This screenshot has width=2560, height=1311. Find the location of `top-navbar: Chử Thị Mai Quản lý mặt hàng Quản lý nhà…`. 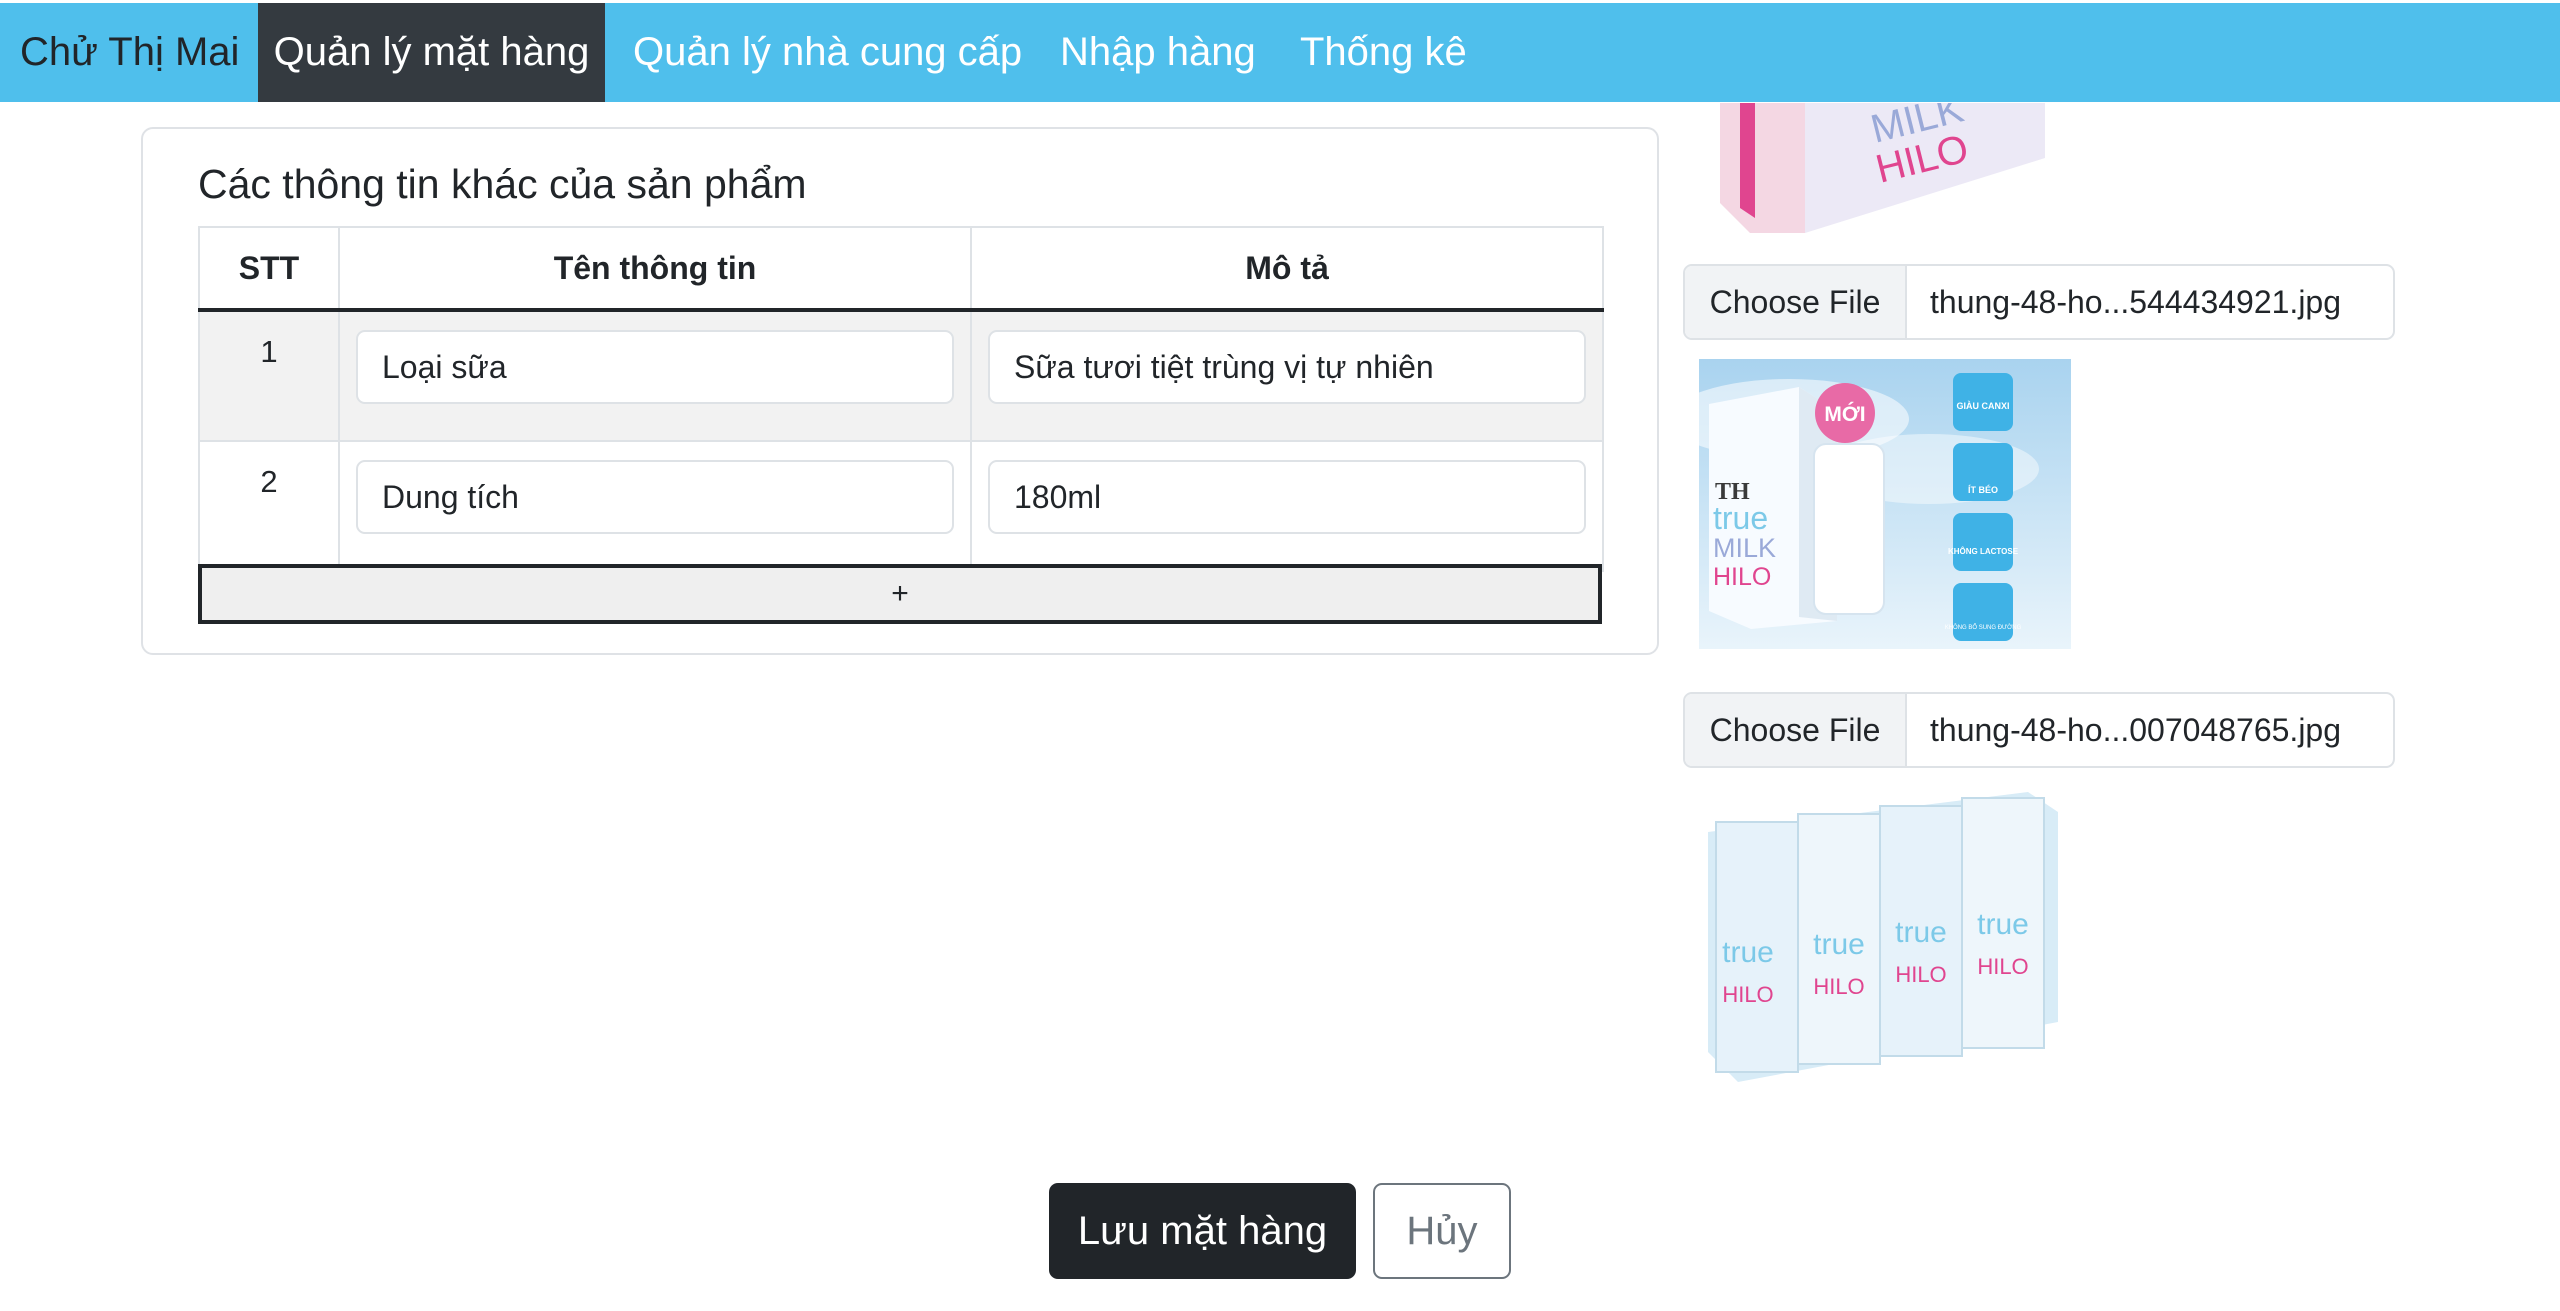

top-navbar: Chử Thị Mai Quản lý mặt hàng Quản lý nhà… is located at coordinates (1280, 52).